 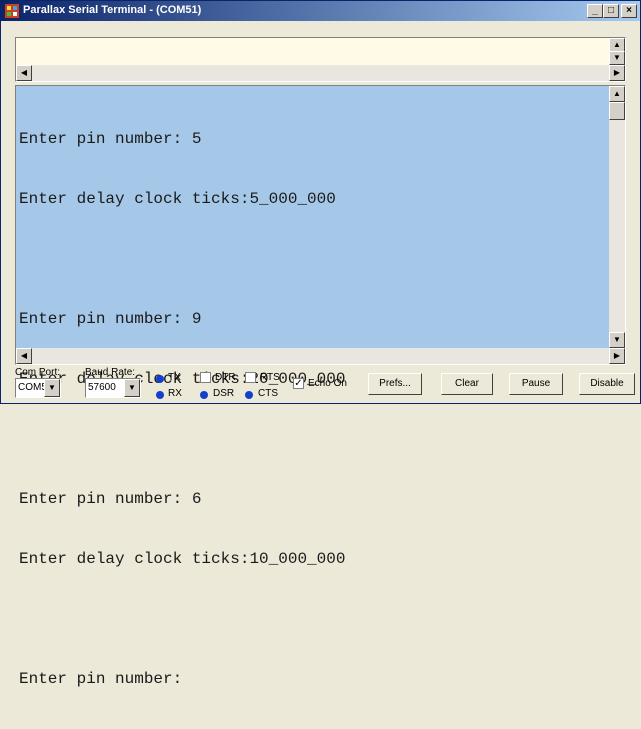 I want to click on title-bar: Parallax Serial Terminal - (COM51) _ □ ×, so click(x=320, y=11).